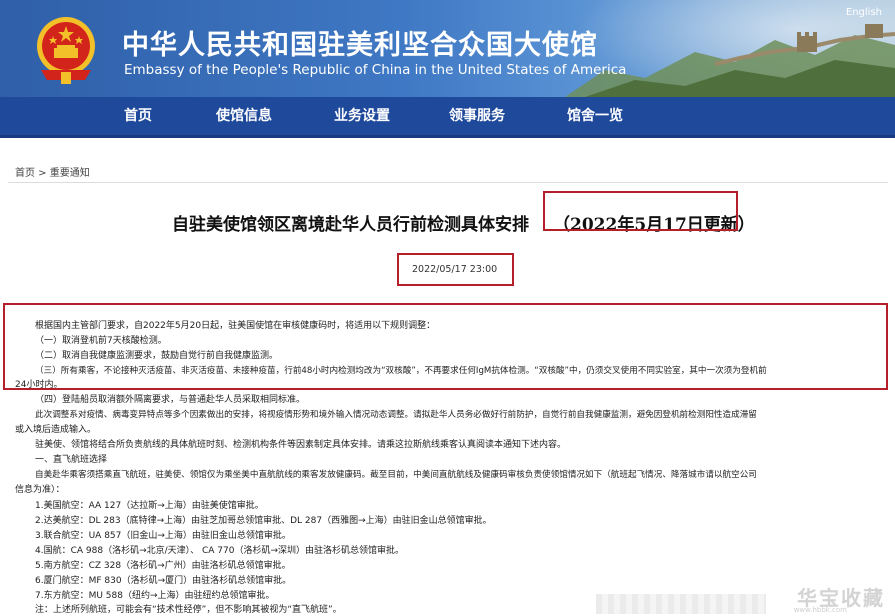 The image size is (895, 616). I want to click on flight-item: 6.厦门航空：MF 830（洛杉矶→厦门）由驻洛杉矶总领馆审批。, so click(163, 581).